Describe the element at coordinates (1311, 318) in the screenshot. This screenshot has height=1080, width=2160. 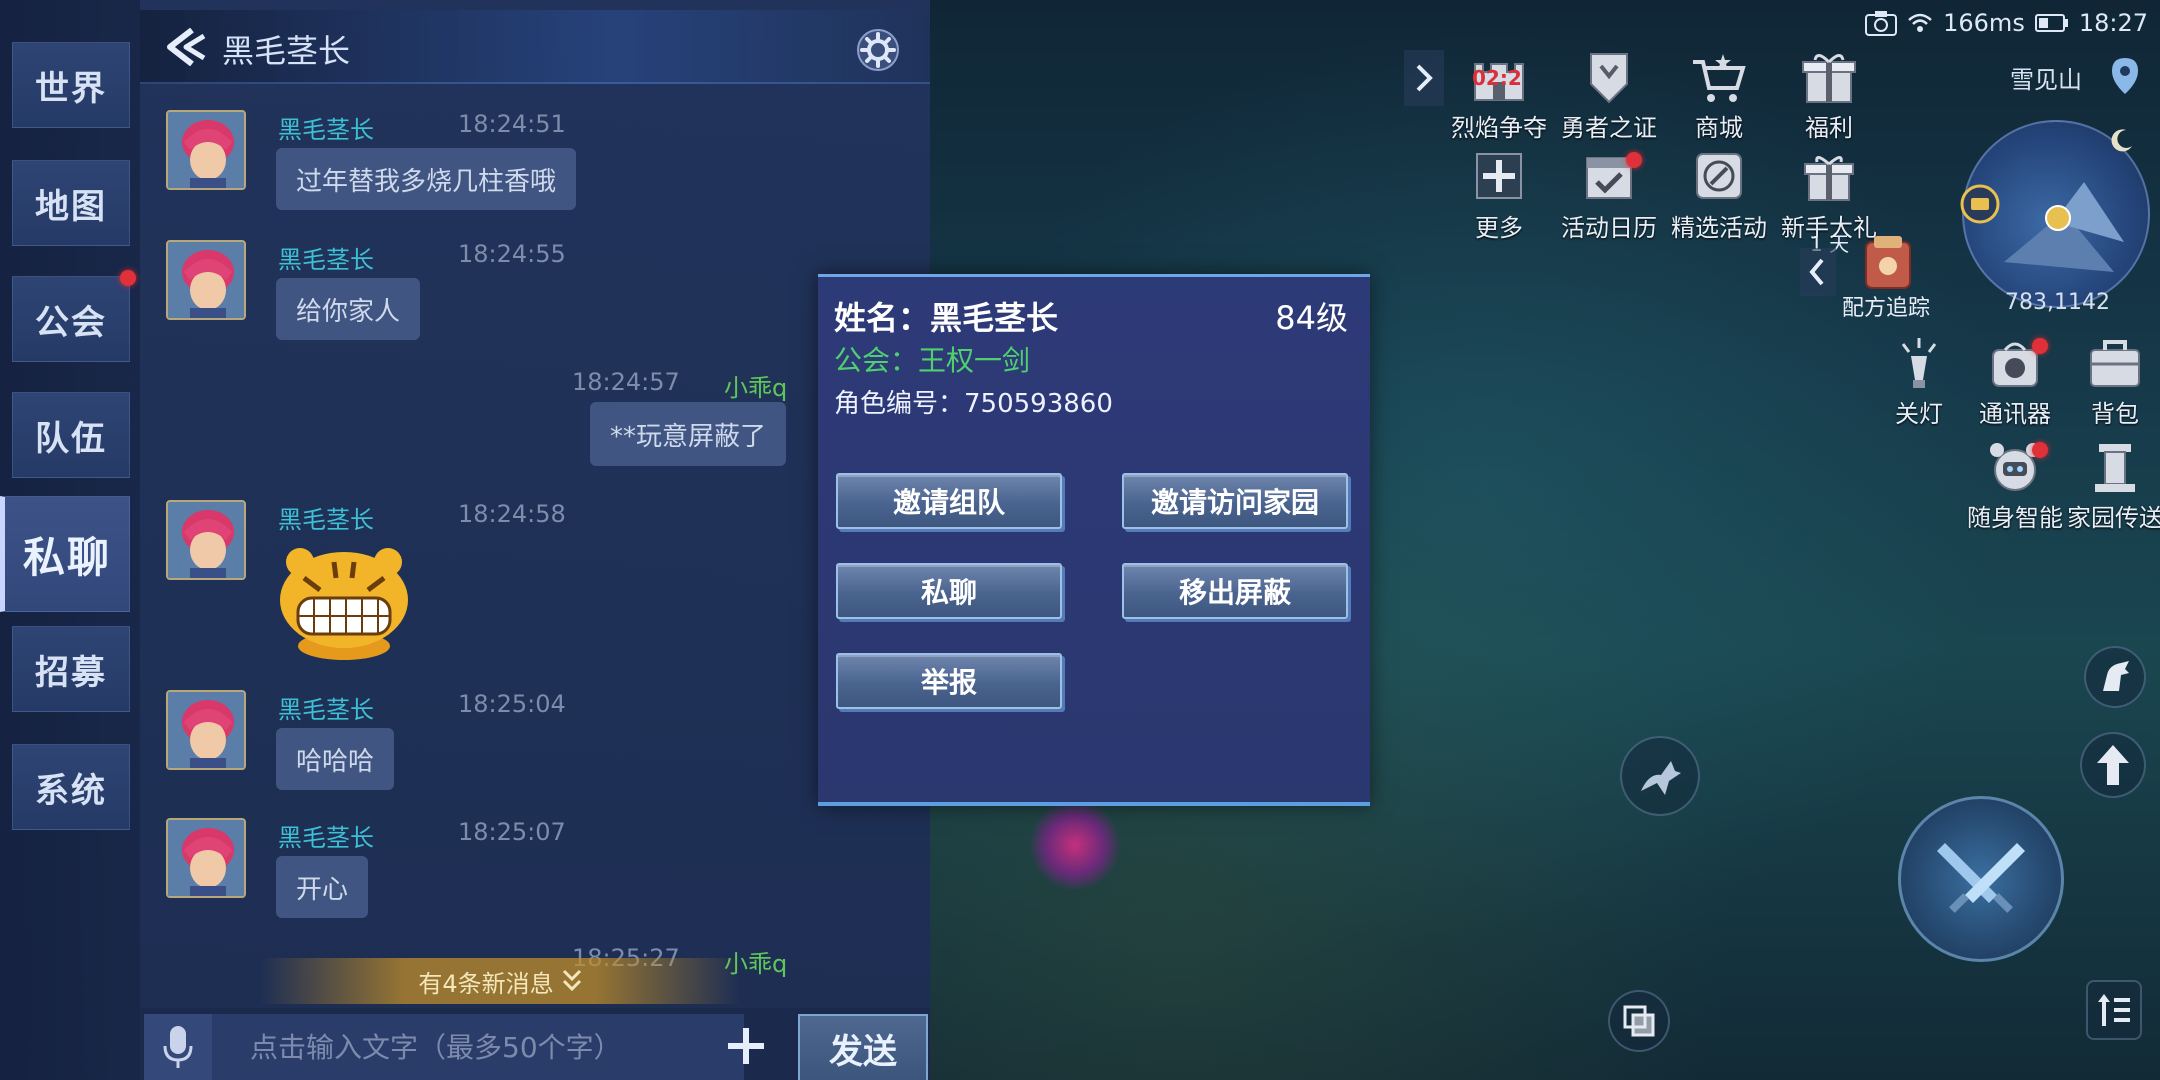
I see `player-level: 84级` at that location.